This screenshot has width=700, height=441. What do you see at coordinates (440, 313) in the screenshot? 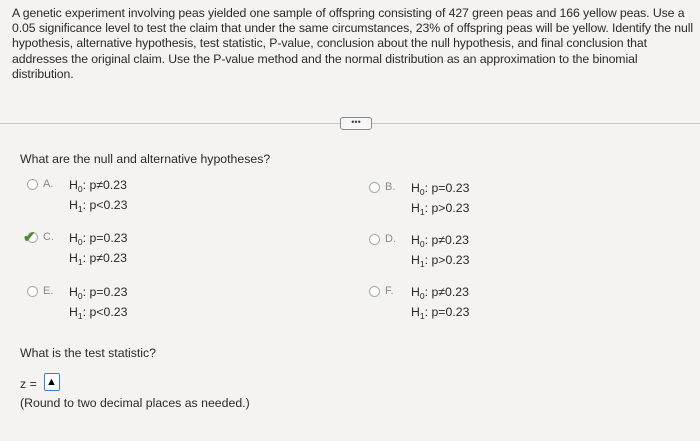
I see `alternative-hypothesis: H1: p=0.23` at bounding box center [440, 313].